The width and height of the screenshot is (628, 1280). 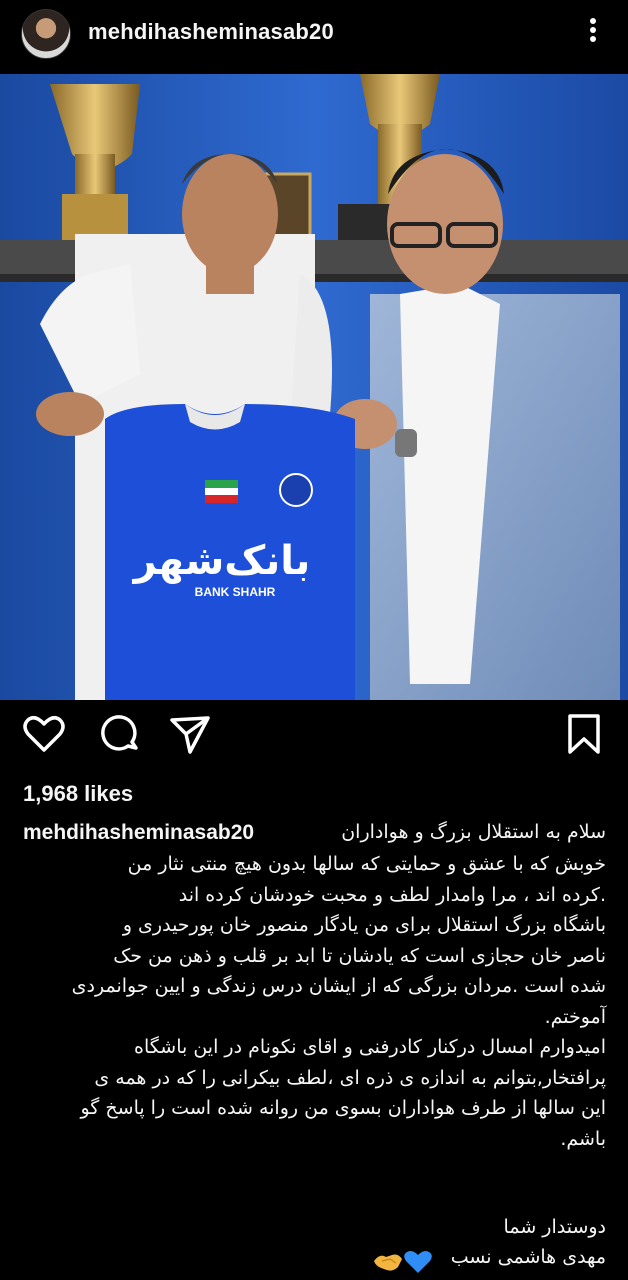 I want to click on jersey-sponsor-text: بانک‌شهر, so click(x=221, y=561).